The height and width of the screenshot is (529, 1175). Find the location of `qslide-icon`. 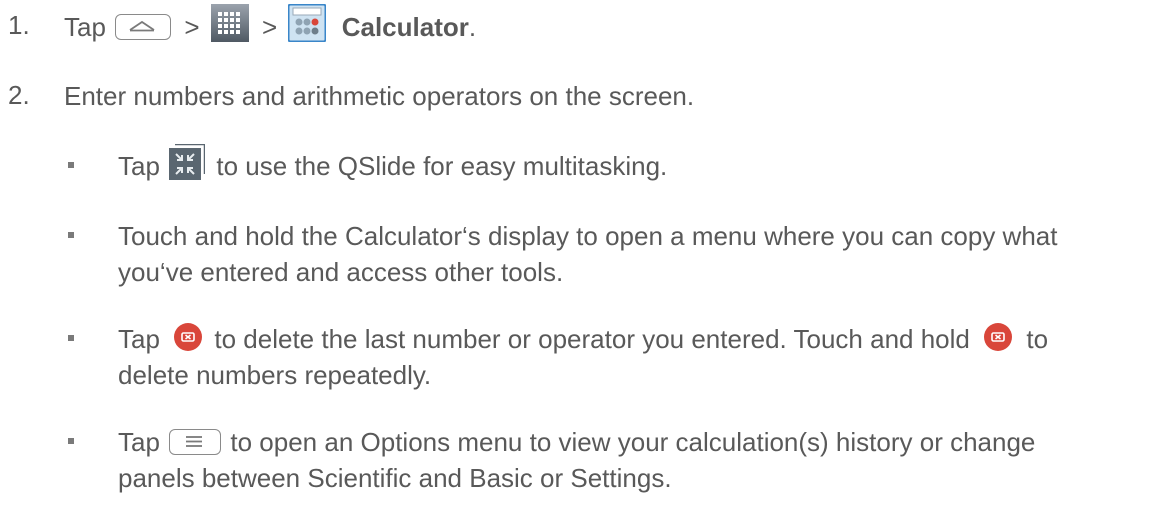

qslide-icon is located at coordinates (187, 162).